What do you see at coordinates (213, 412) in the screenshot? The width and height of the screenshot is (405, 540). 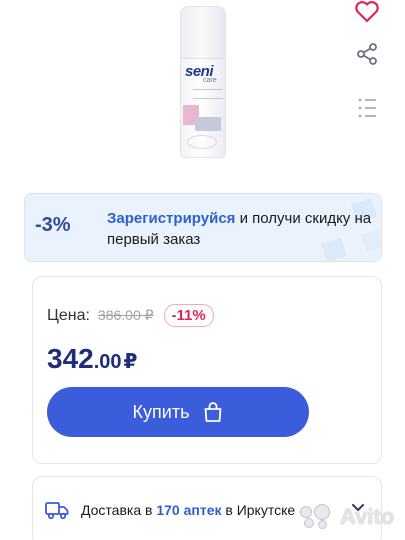 I see `shopping-bag-icon` at bounding box center [213, 412].